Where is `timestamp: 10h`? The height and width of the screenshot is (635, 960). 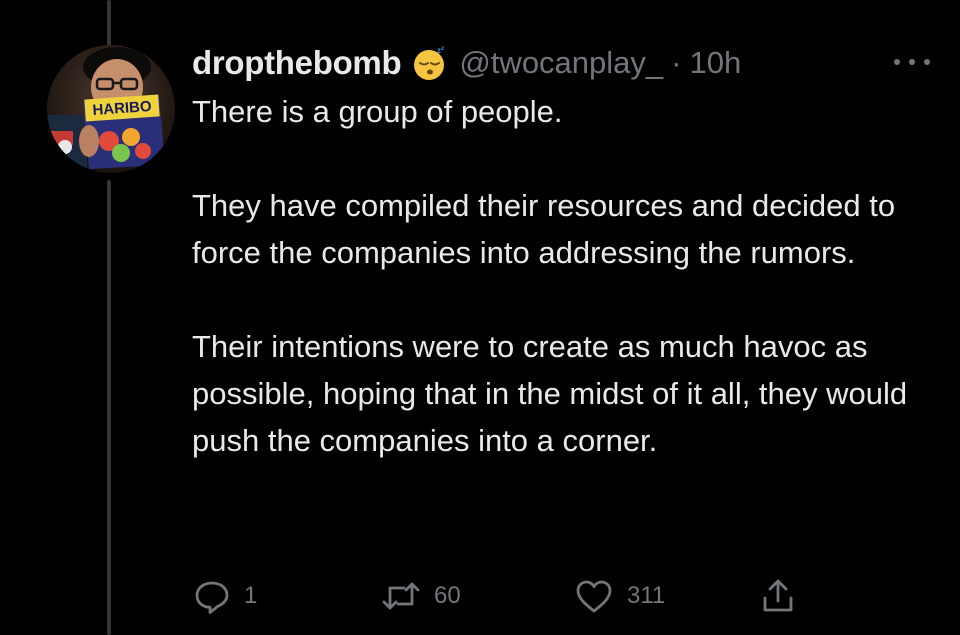
timestamp: 10h is located at coordinates (715, 63).